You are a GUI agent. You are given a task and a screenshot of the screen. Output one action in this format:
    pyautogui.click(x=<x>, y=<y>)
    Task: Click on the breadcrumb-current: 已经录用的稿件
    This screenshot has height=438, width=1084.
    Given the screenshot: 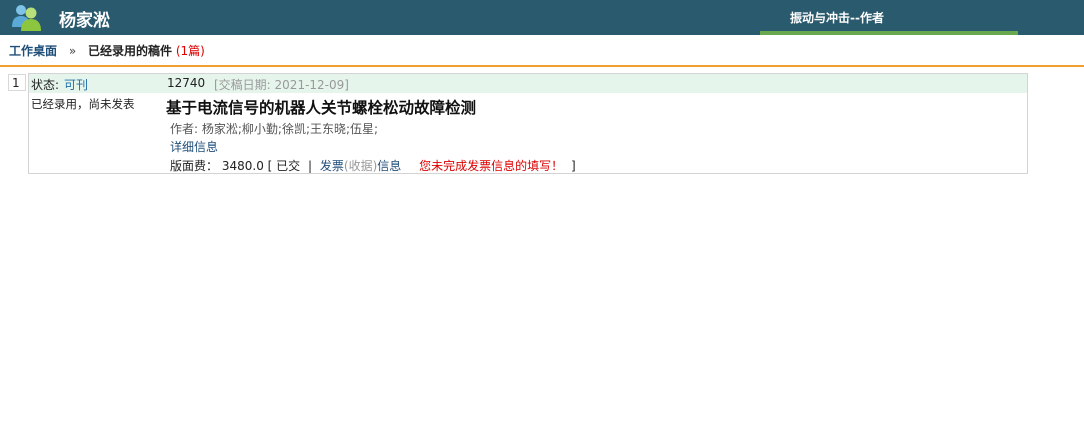 What is the action you would take?
    pyautogui.click(x=130, y=51)
    